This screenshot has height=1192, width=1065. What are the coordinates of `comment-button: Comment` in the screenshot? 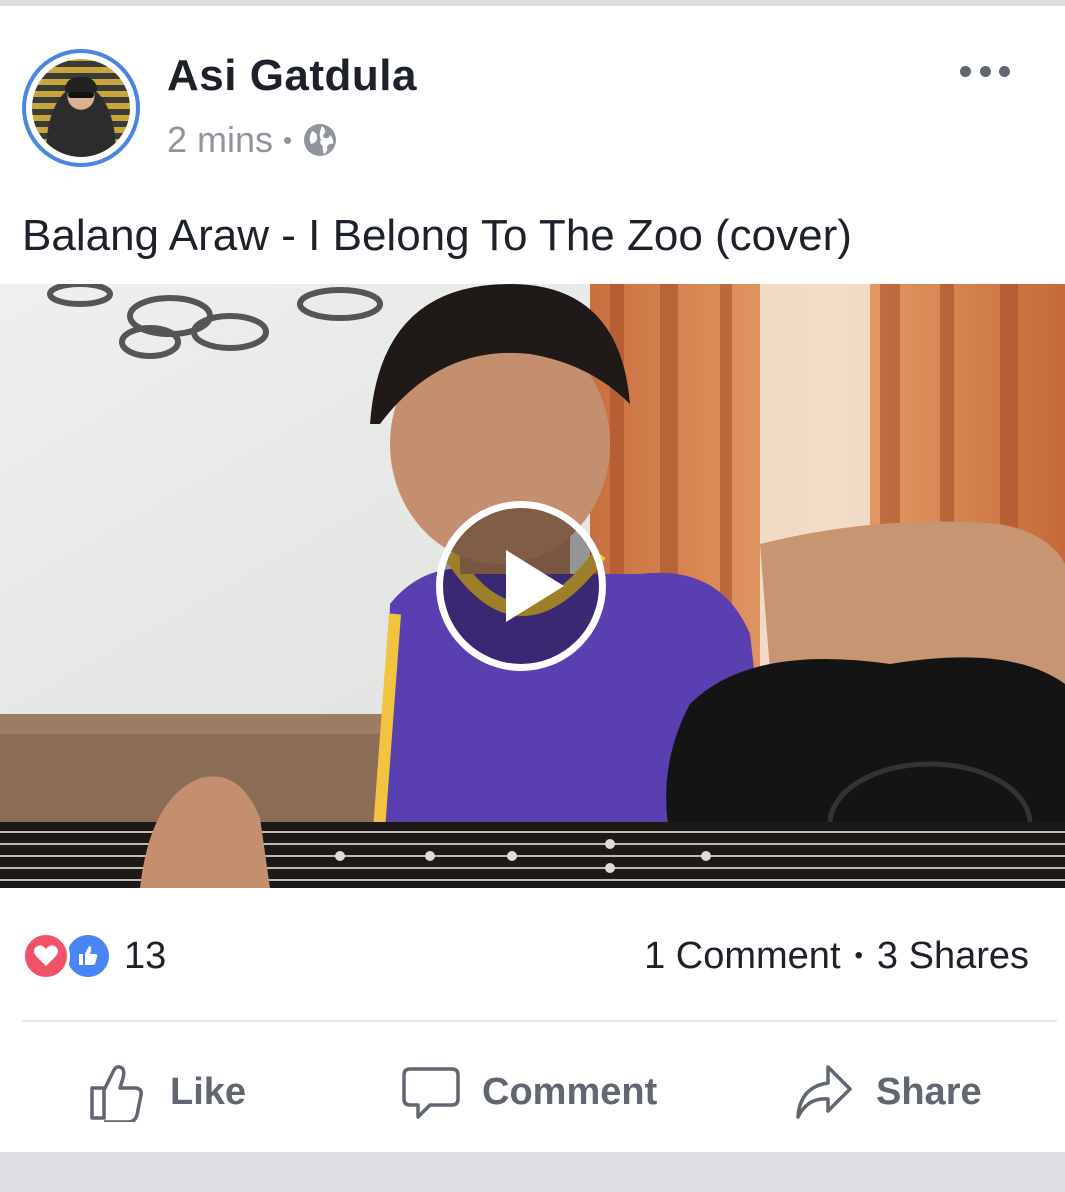 It's located at (529, 1092).